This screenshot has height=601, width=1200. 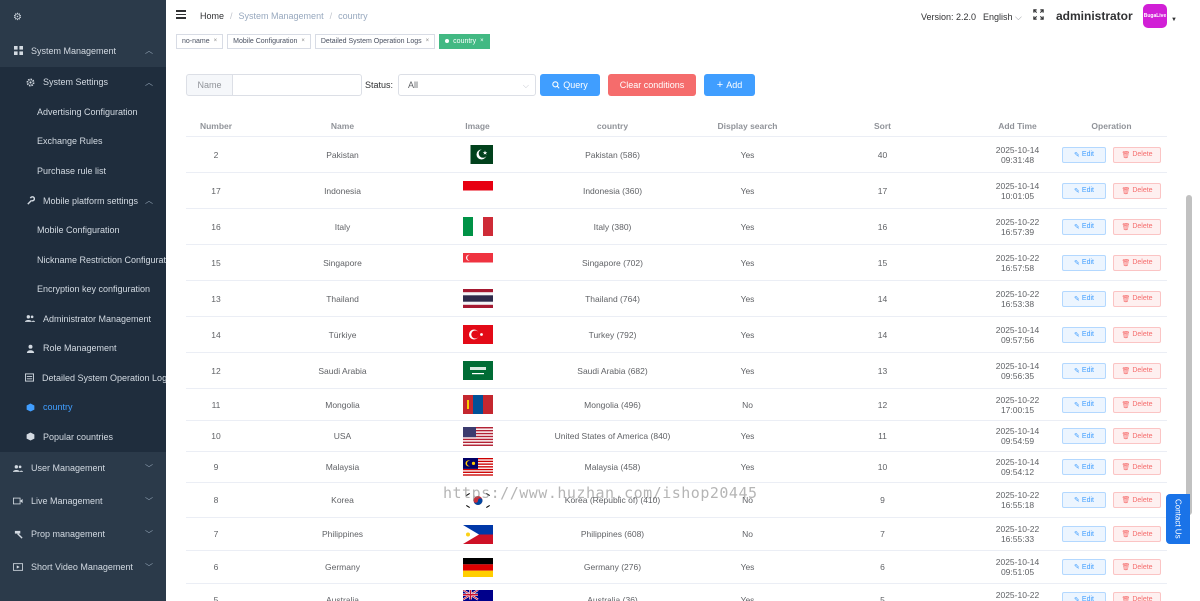 I want to click on add-button: + Add, so click(x=729, y=85).